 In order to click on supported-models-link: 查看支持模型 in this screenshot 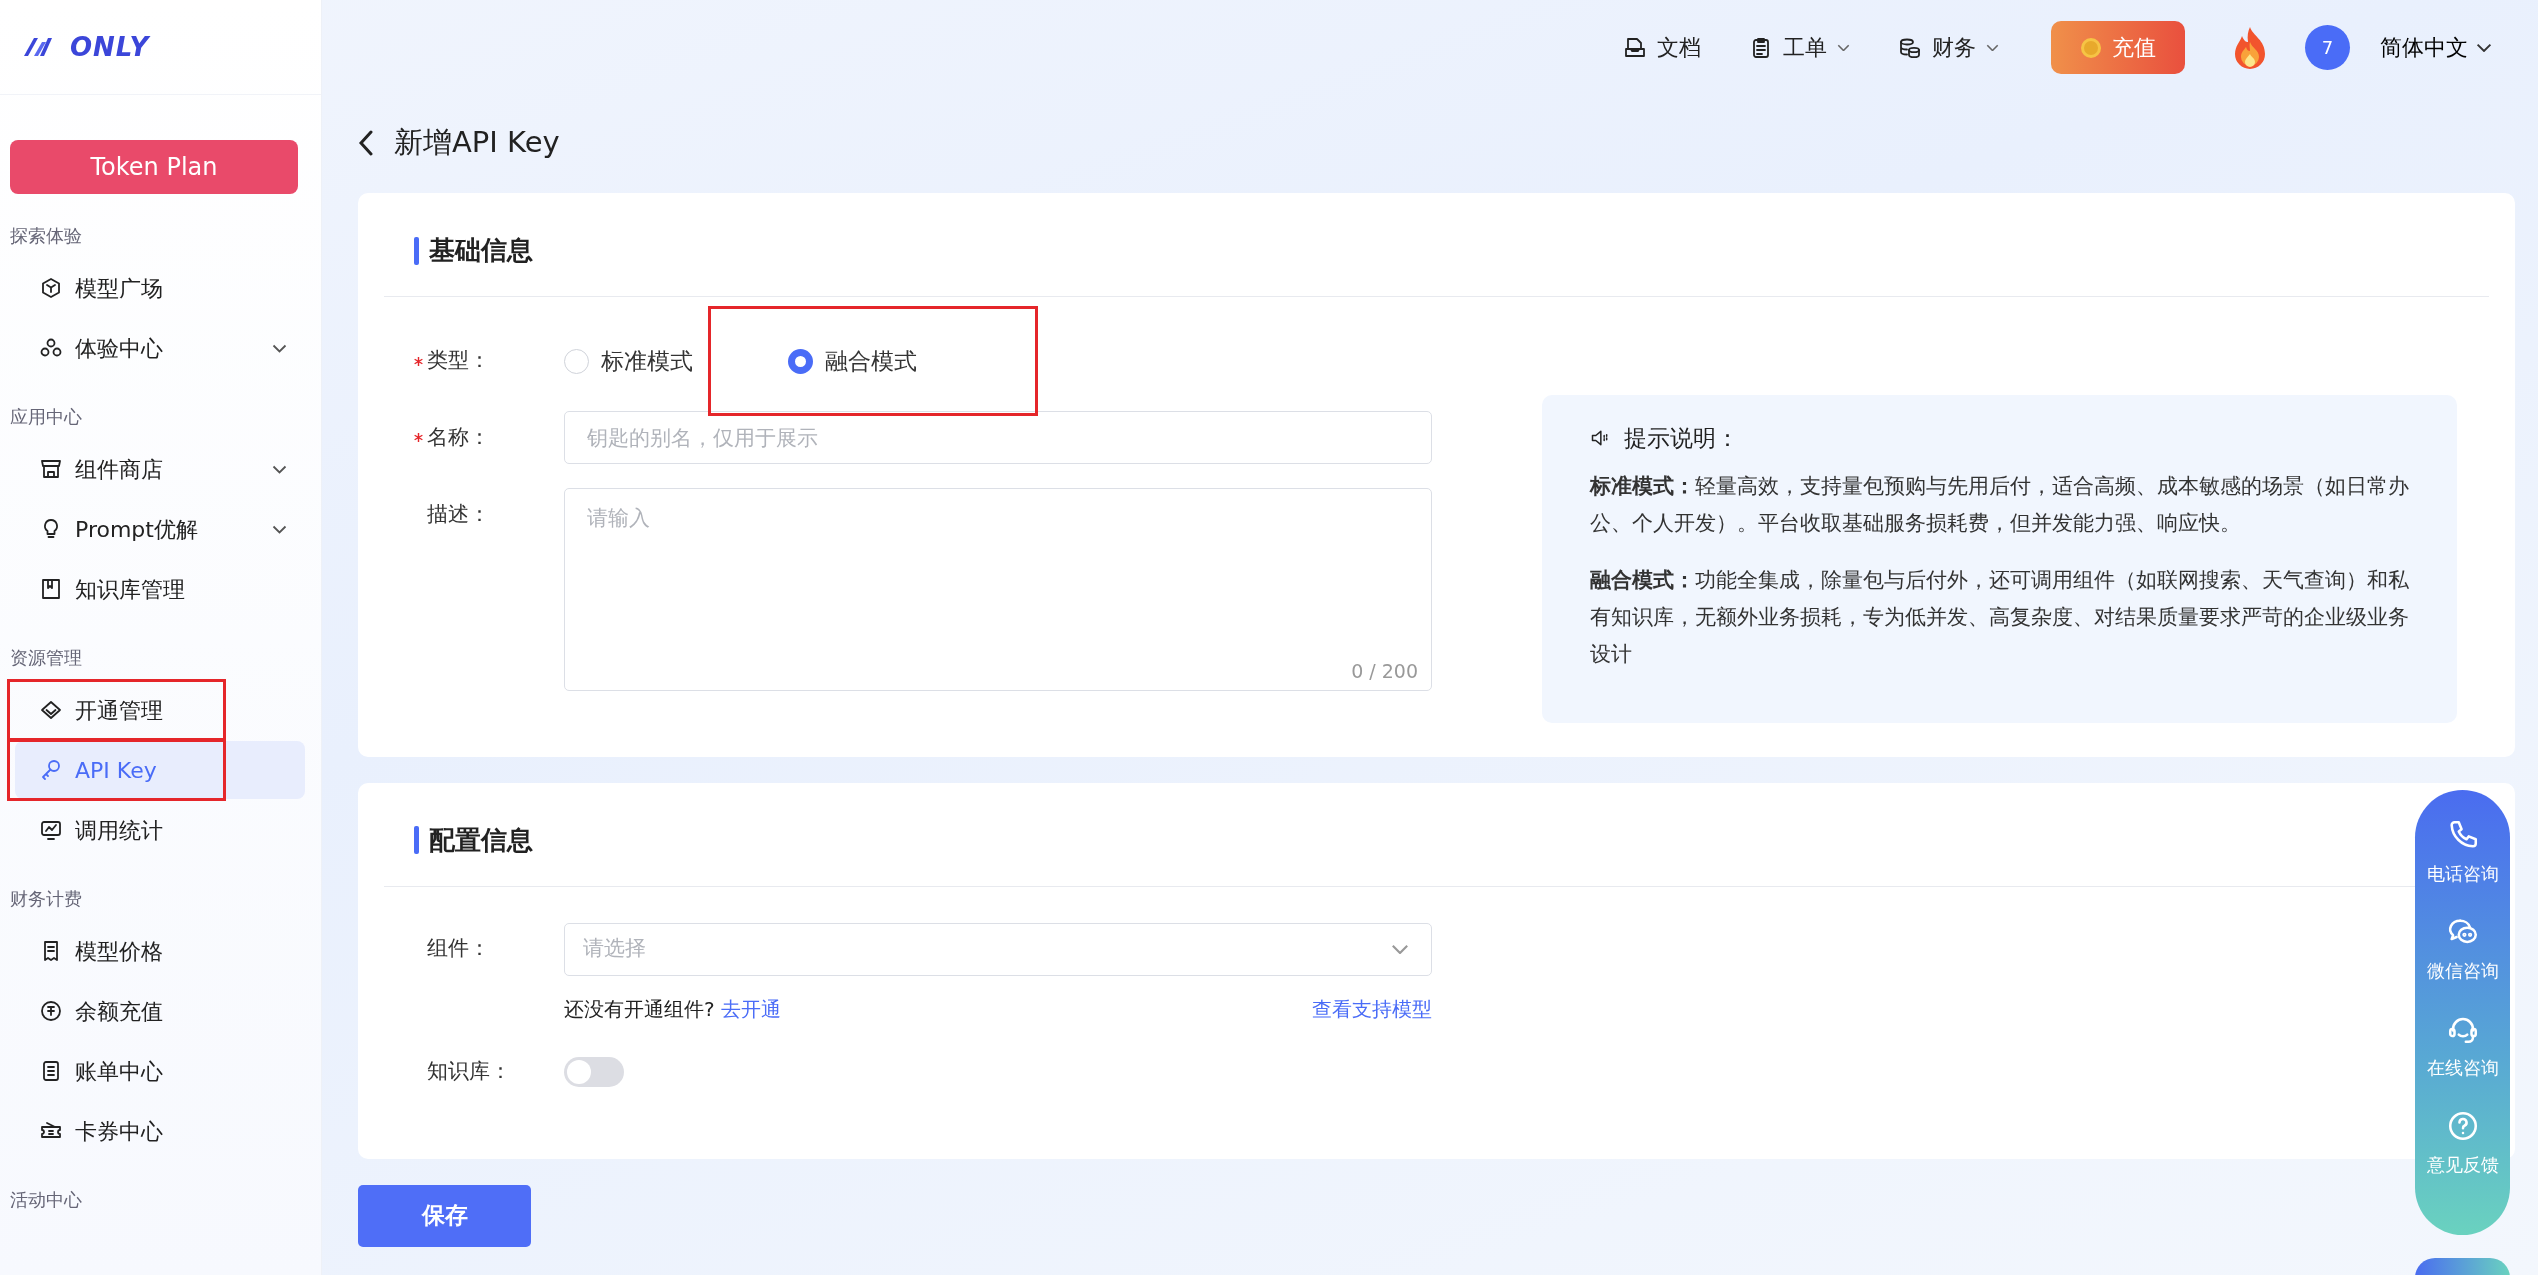, I will do `click(1372, 1008)`.